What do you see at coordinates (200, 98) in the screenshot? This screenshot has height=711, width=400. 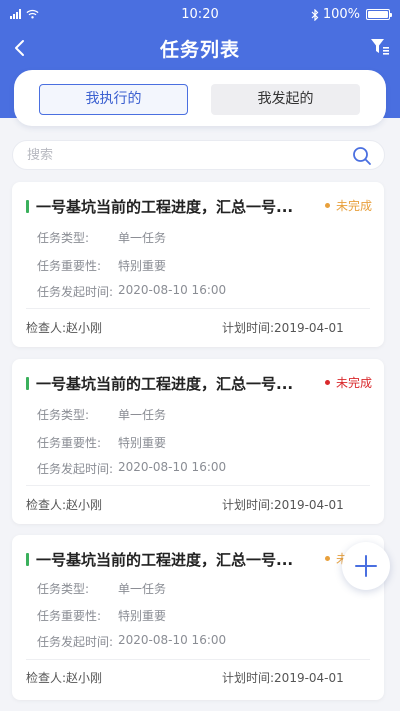 I see `tab-switcher: 我执行的 我发起的` at bounding box center [200, 98].